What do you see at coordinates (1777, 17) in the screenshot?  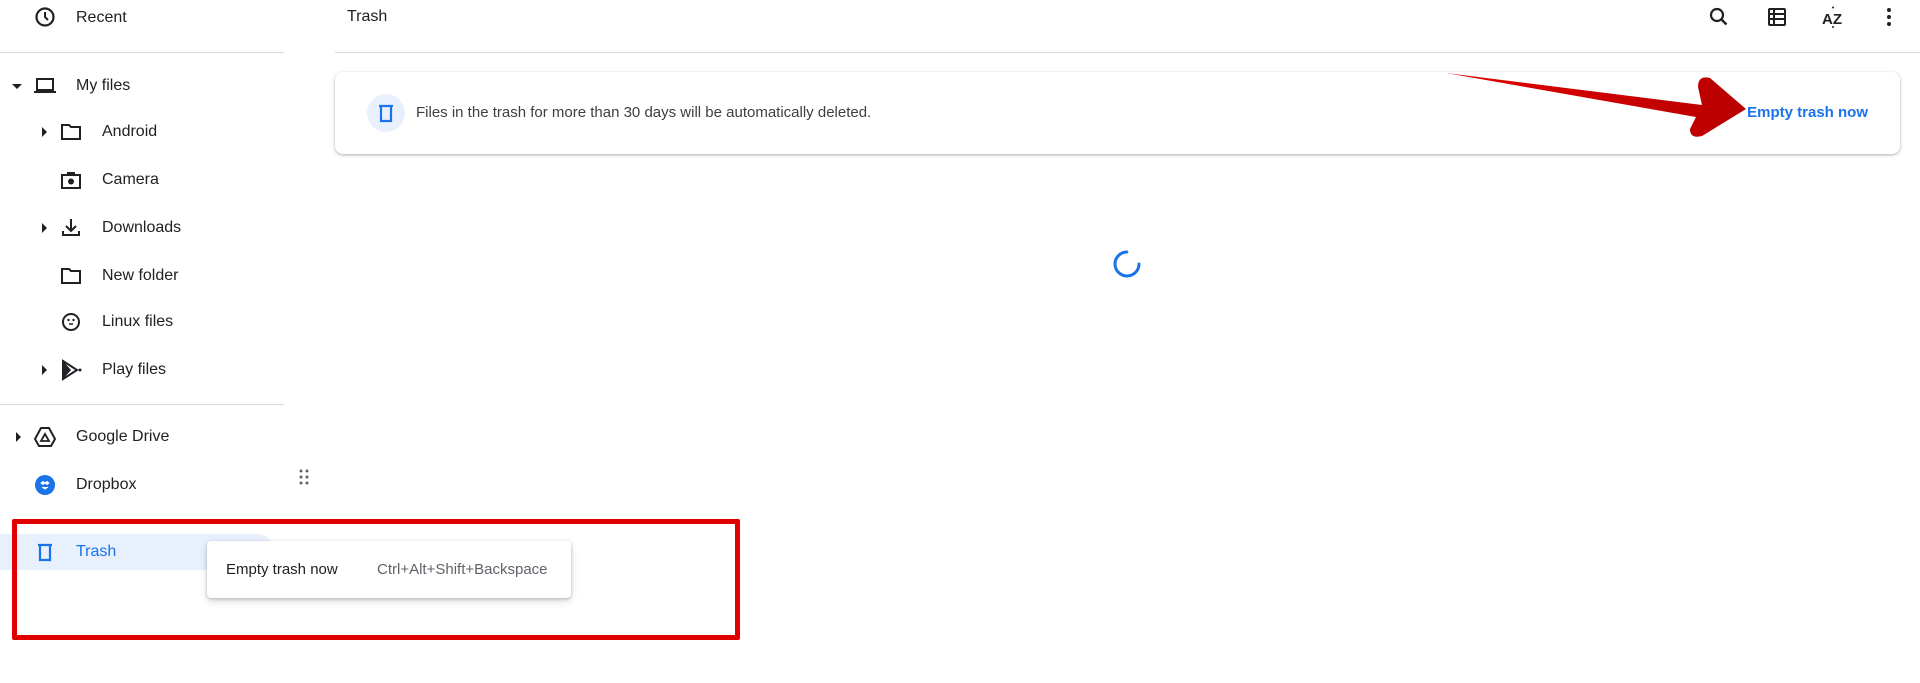 I see `list-view-icon` at bounding box center [1777, 17].